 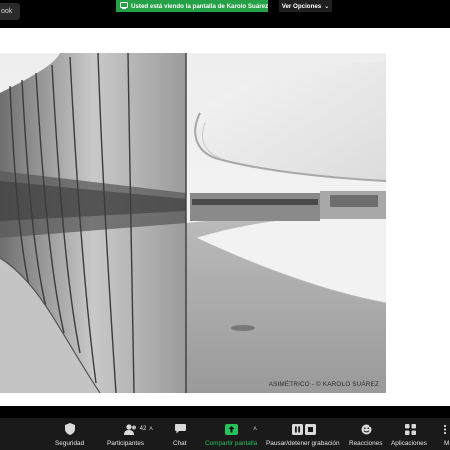 What do you see at coordinates (301, 6) in the screenshot?
I see `view-options-label: Ver Opciones` at bounding box center [301, 6].